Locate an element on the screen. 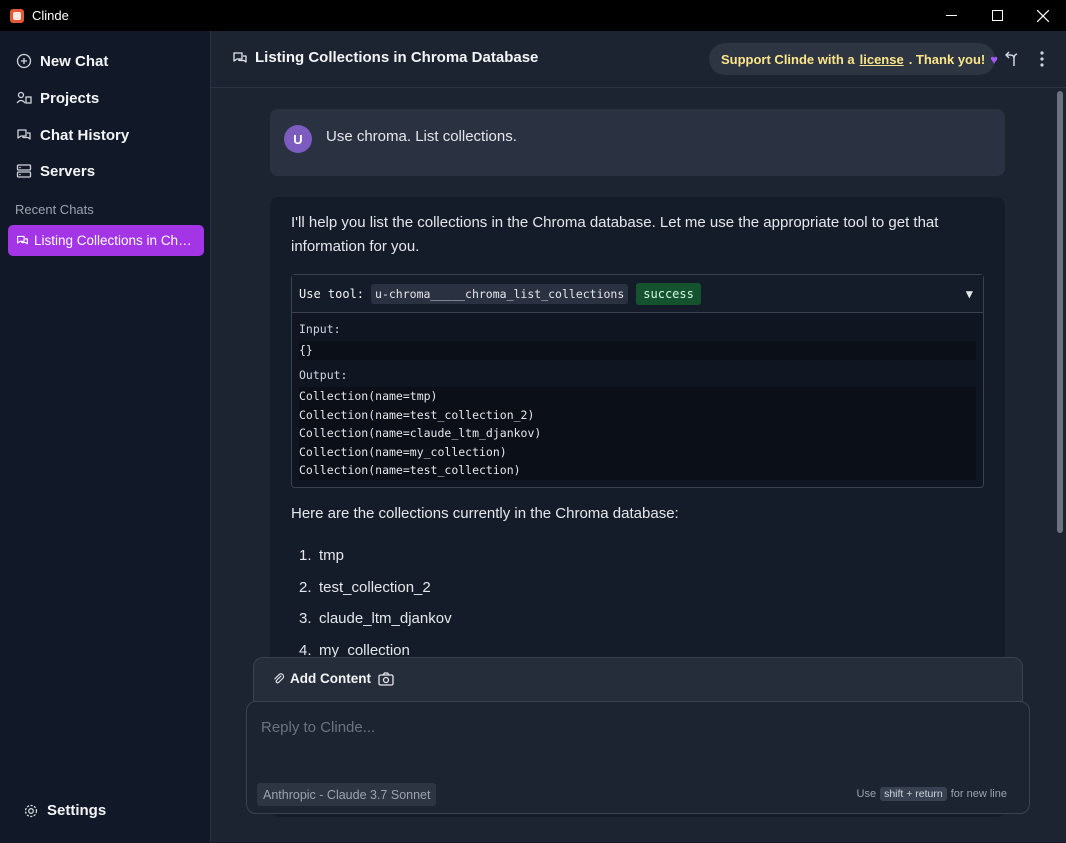 The image size is (1066, 843). tool-input-label: Input: is located at coordinates (320, 329).